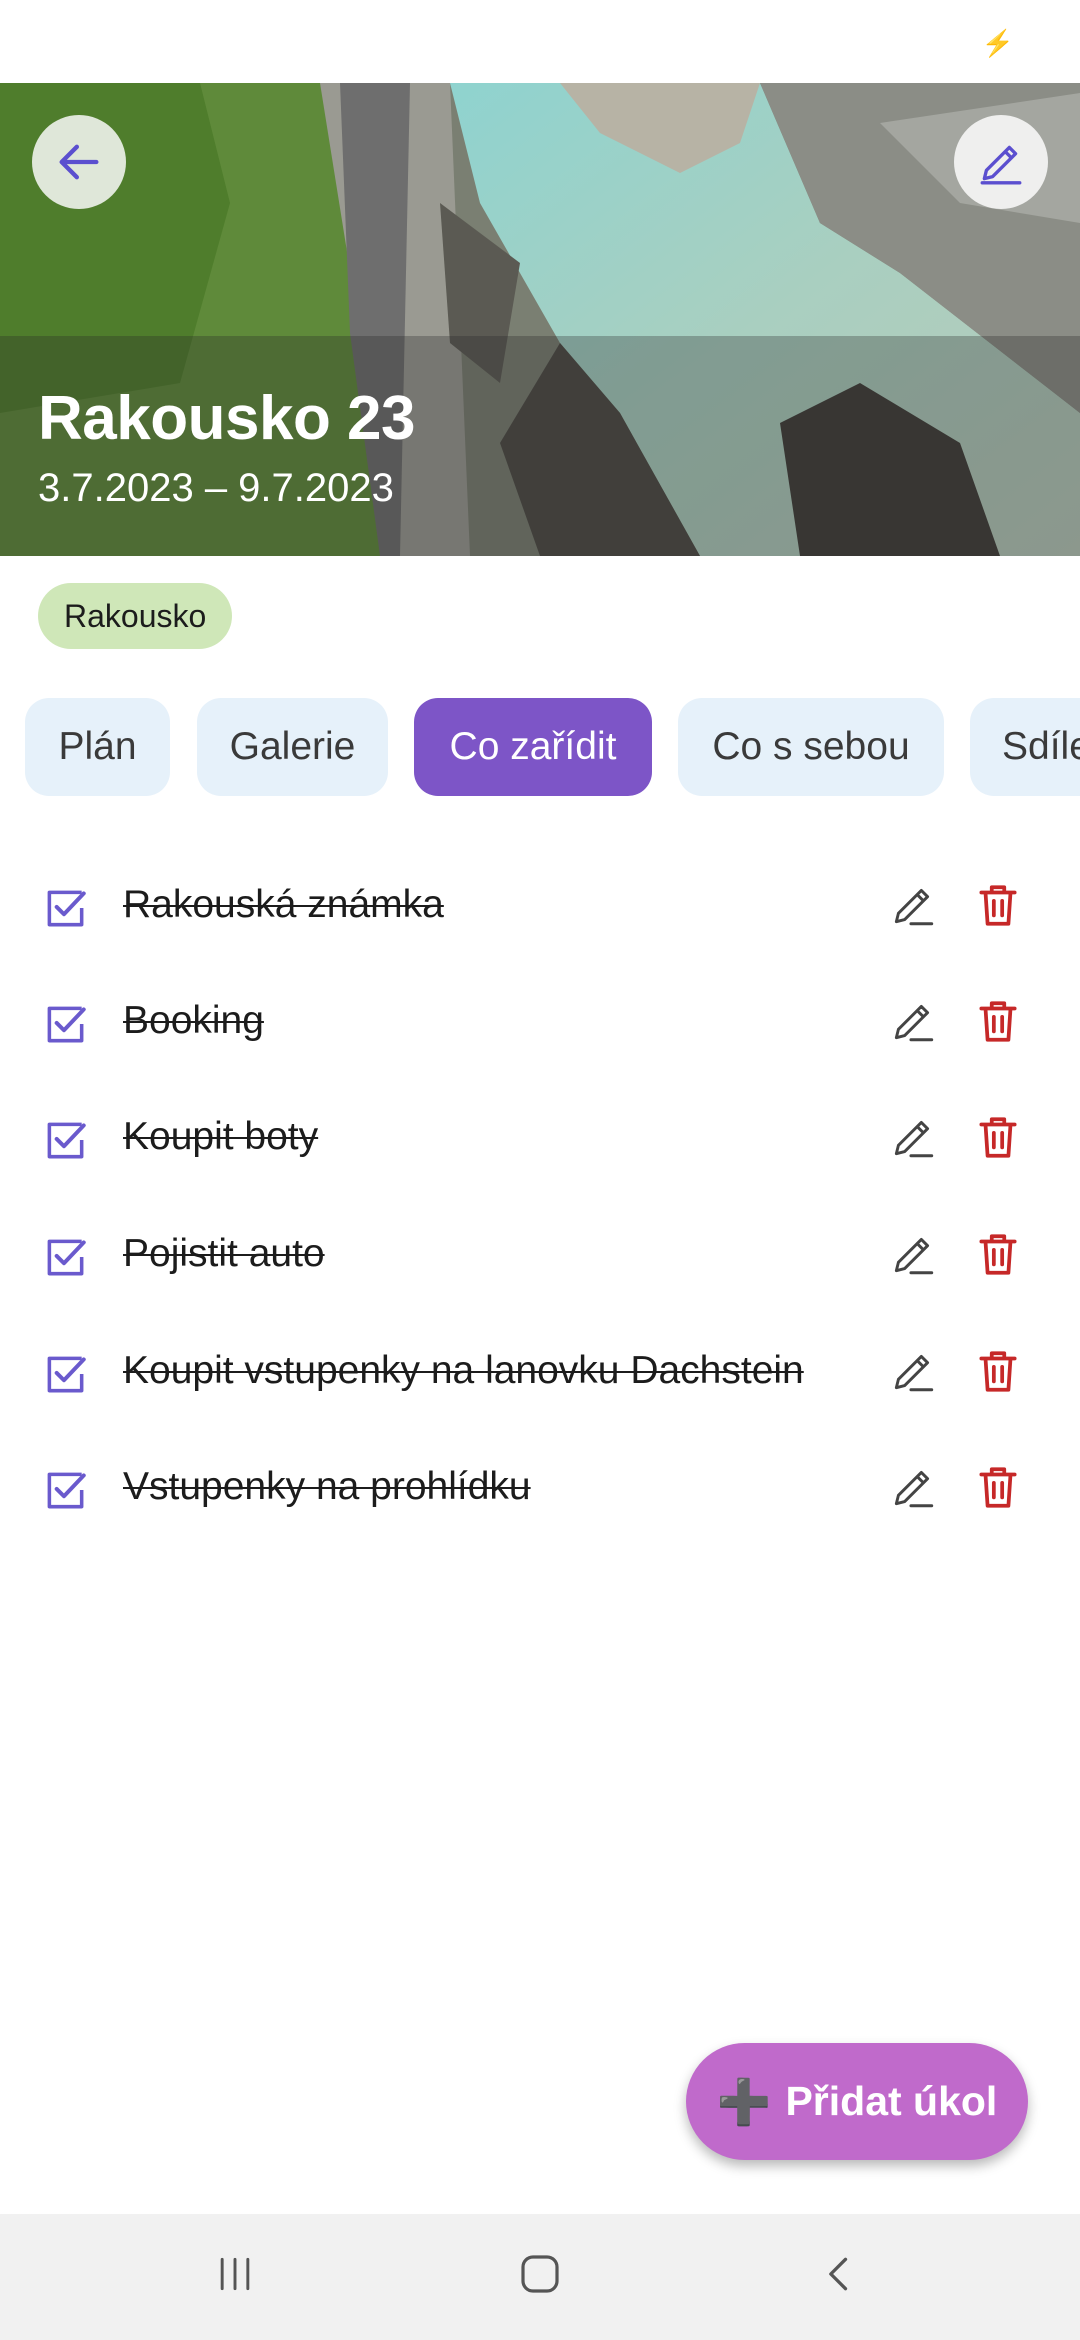  What do you see at coordinates (224, 1253) in the screenshot?
I see `task-label: Pojistit auto` at bounding box center [224, 1253].